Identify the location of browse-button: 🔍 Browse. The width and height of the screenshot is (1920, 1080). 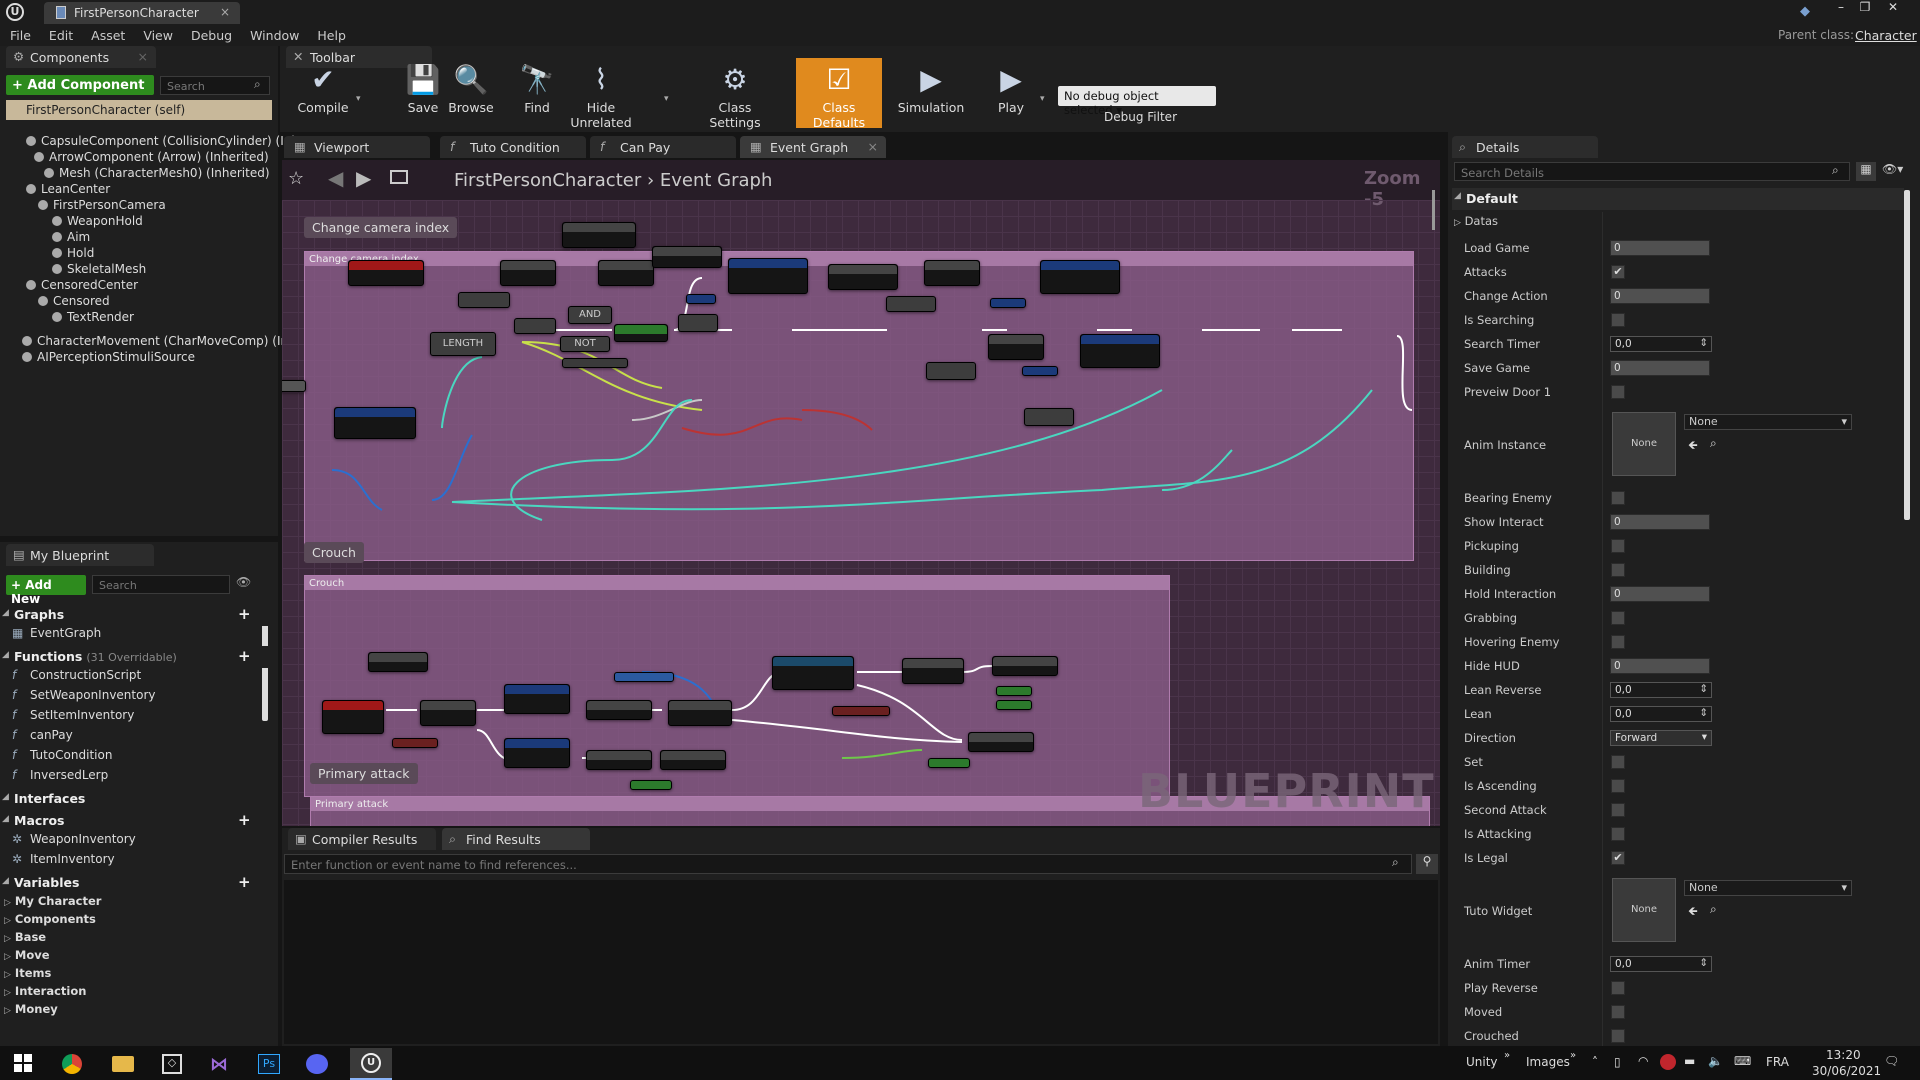
(471, 93).